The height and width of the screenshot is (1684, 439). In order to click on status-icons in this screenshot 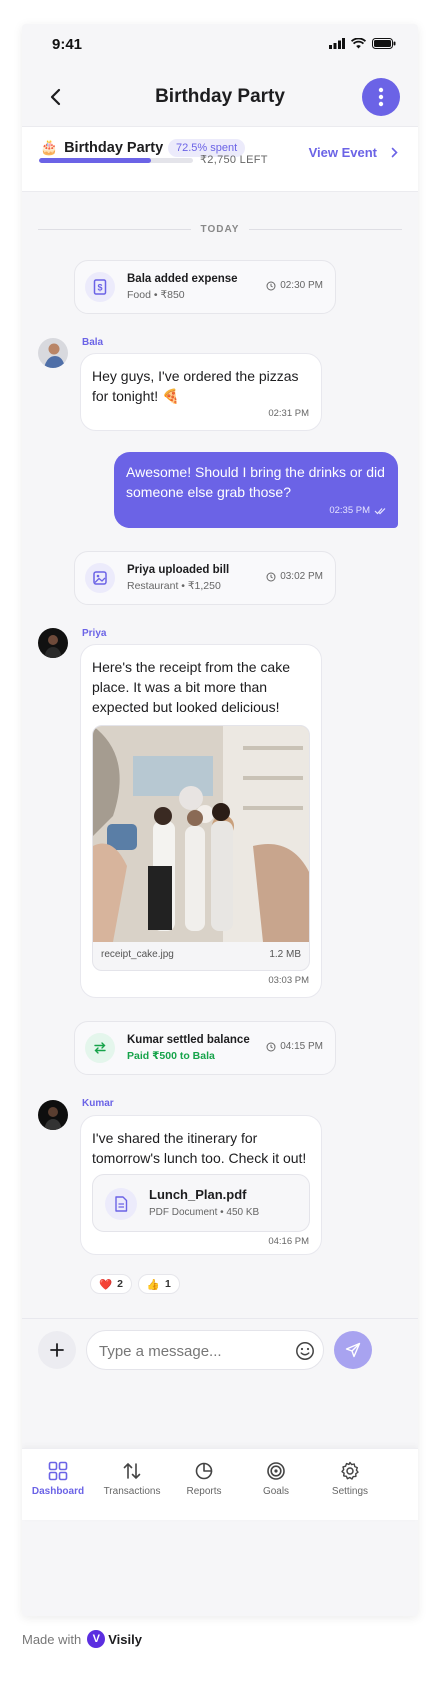, I will do `click(362, 43)`.